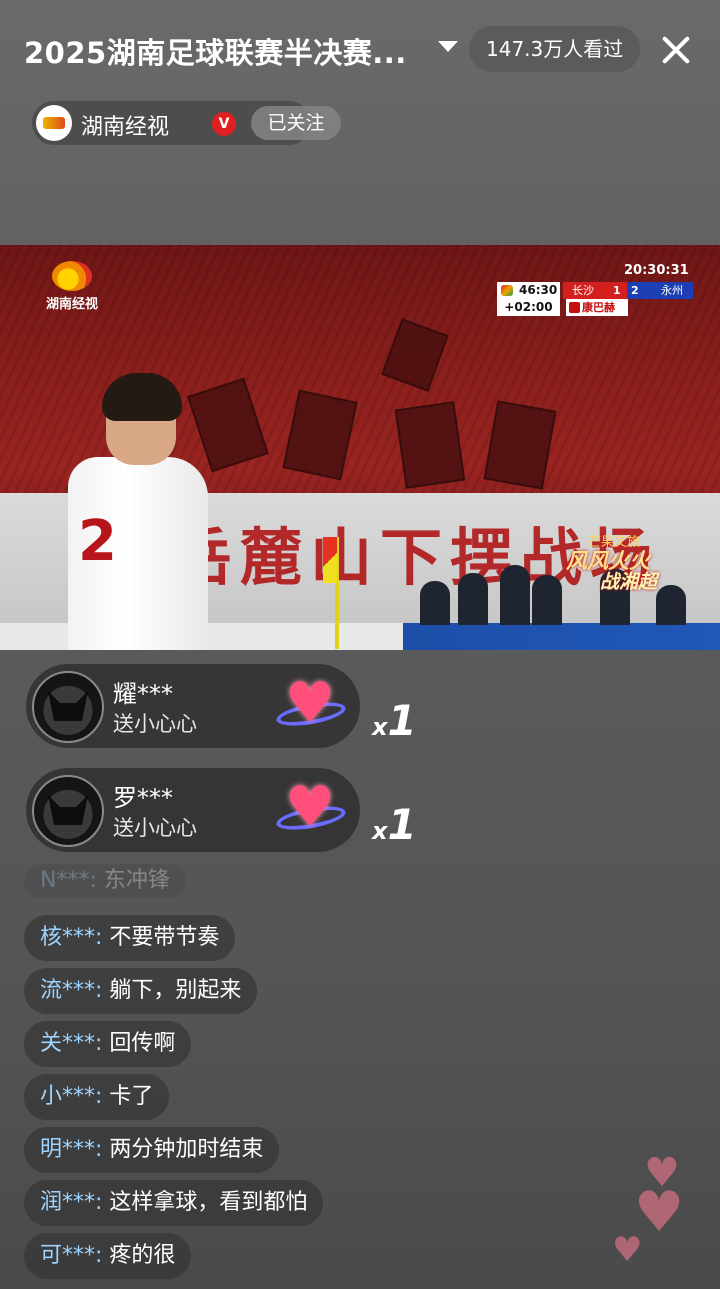  What do you see at coordinates (655, 1215) in the screenshot?
I see `floating-hearts: ♥ ♥ ♥` at bounding box center [655, 1215].